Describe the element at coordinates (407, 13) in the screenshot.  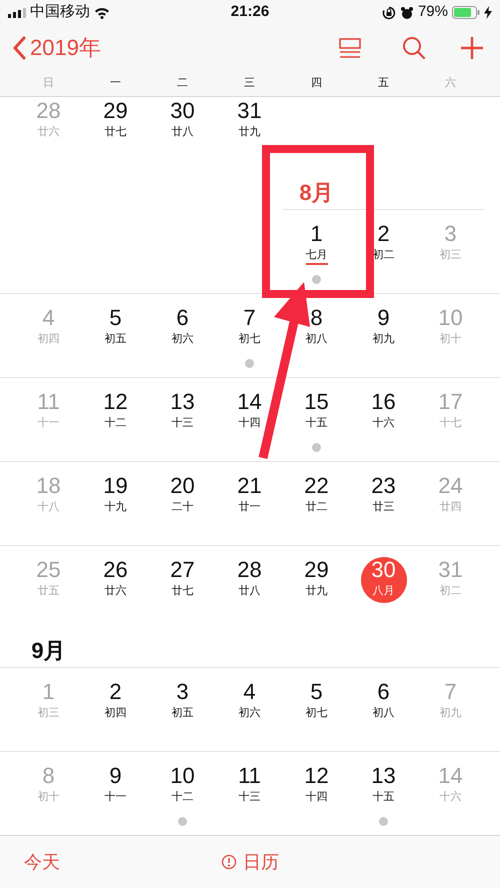
I see `alarm-icon` at that location.